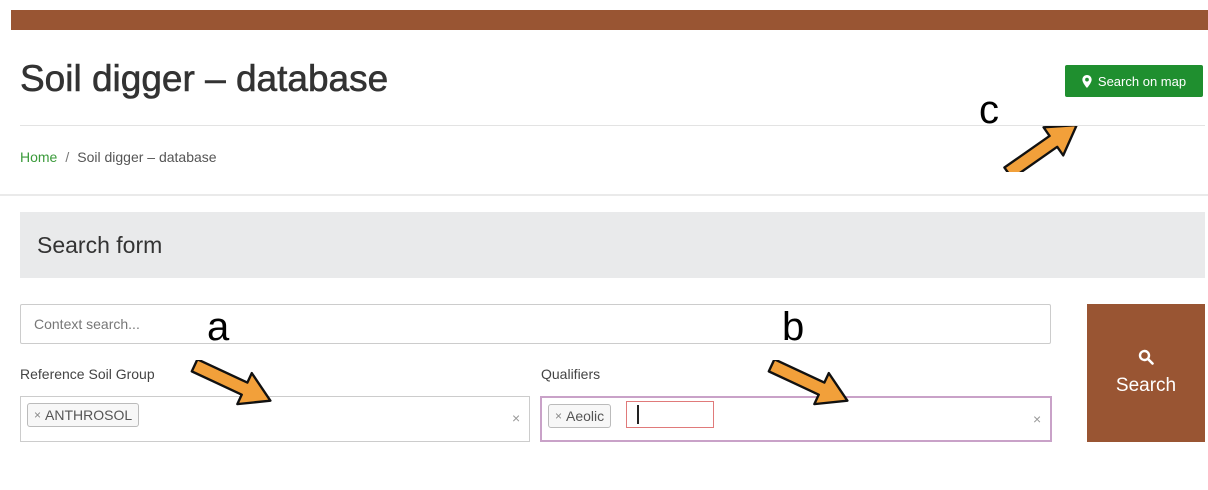 Image resolution: width=1208 pixels, height=490 pixels. I want to click on annotation-label-b: b, so click(793, 327).